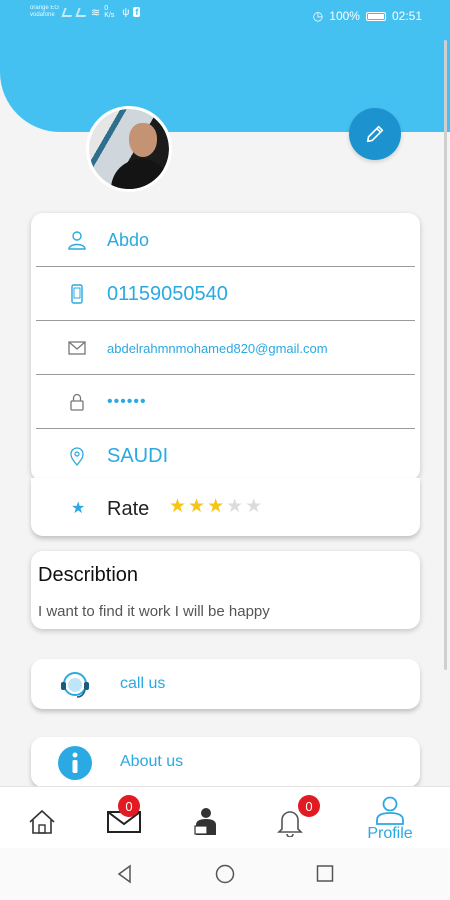  I want to click on messages-badge: 0, so click(129, 806).